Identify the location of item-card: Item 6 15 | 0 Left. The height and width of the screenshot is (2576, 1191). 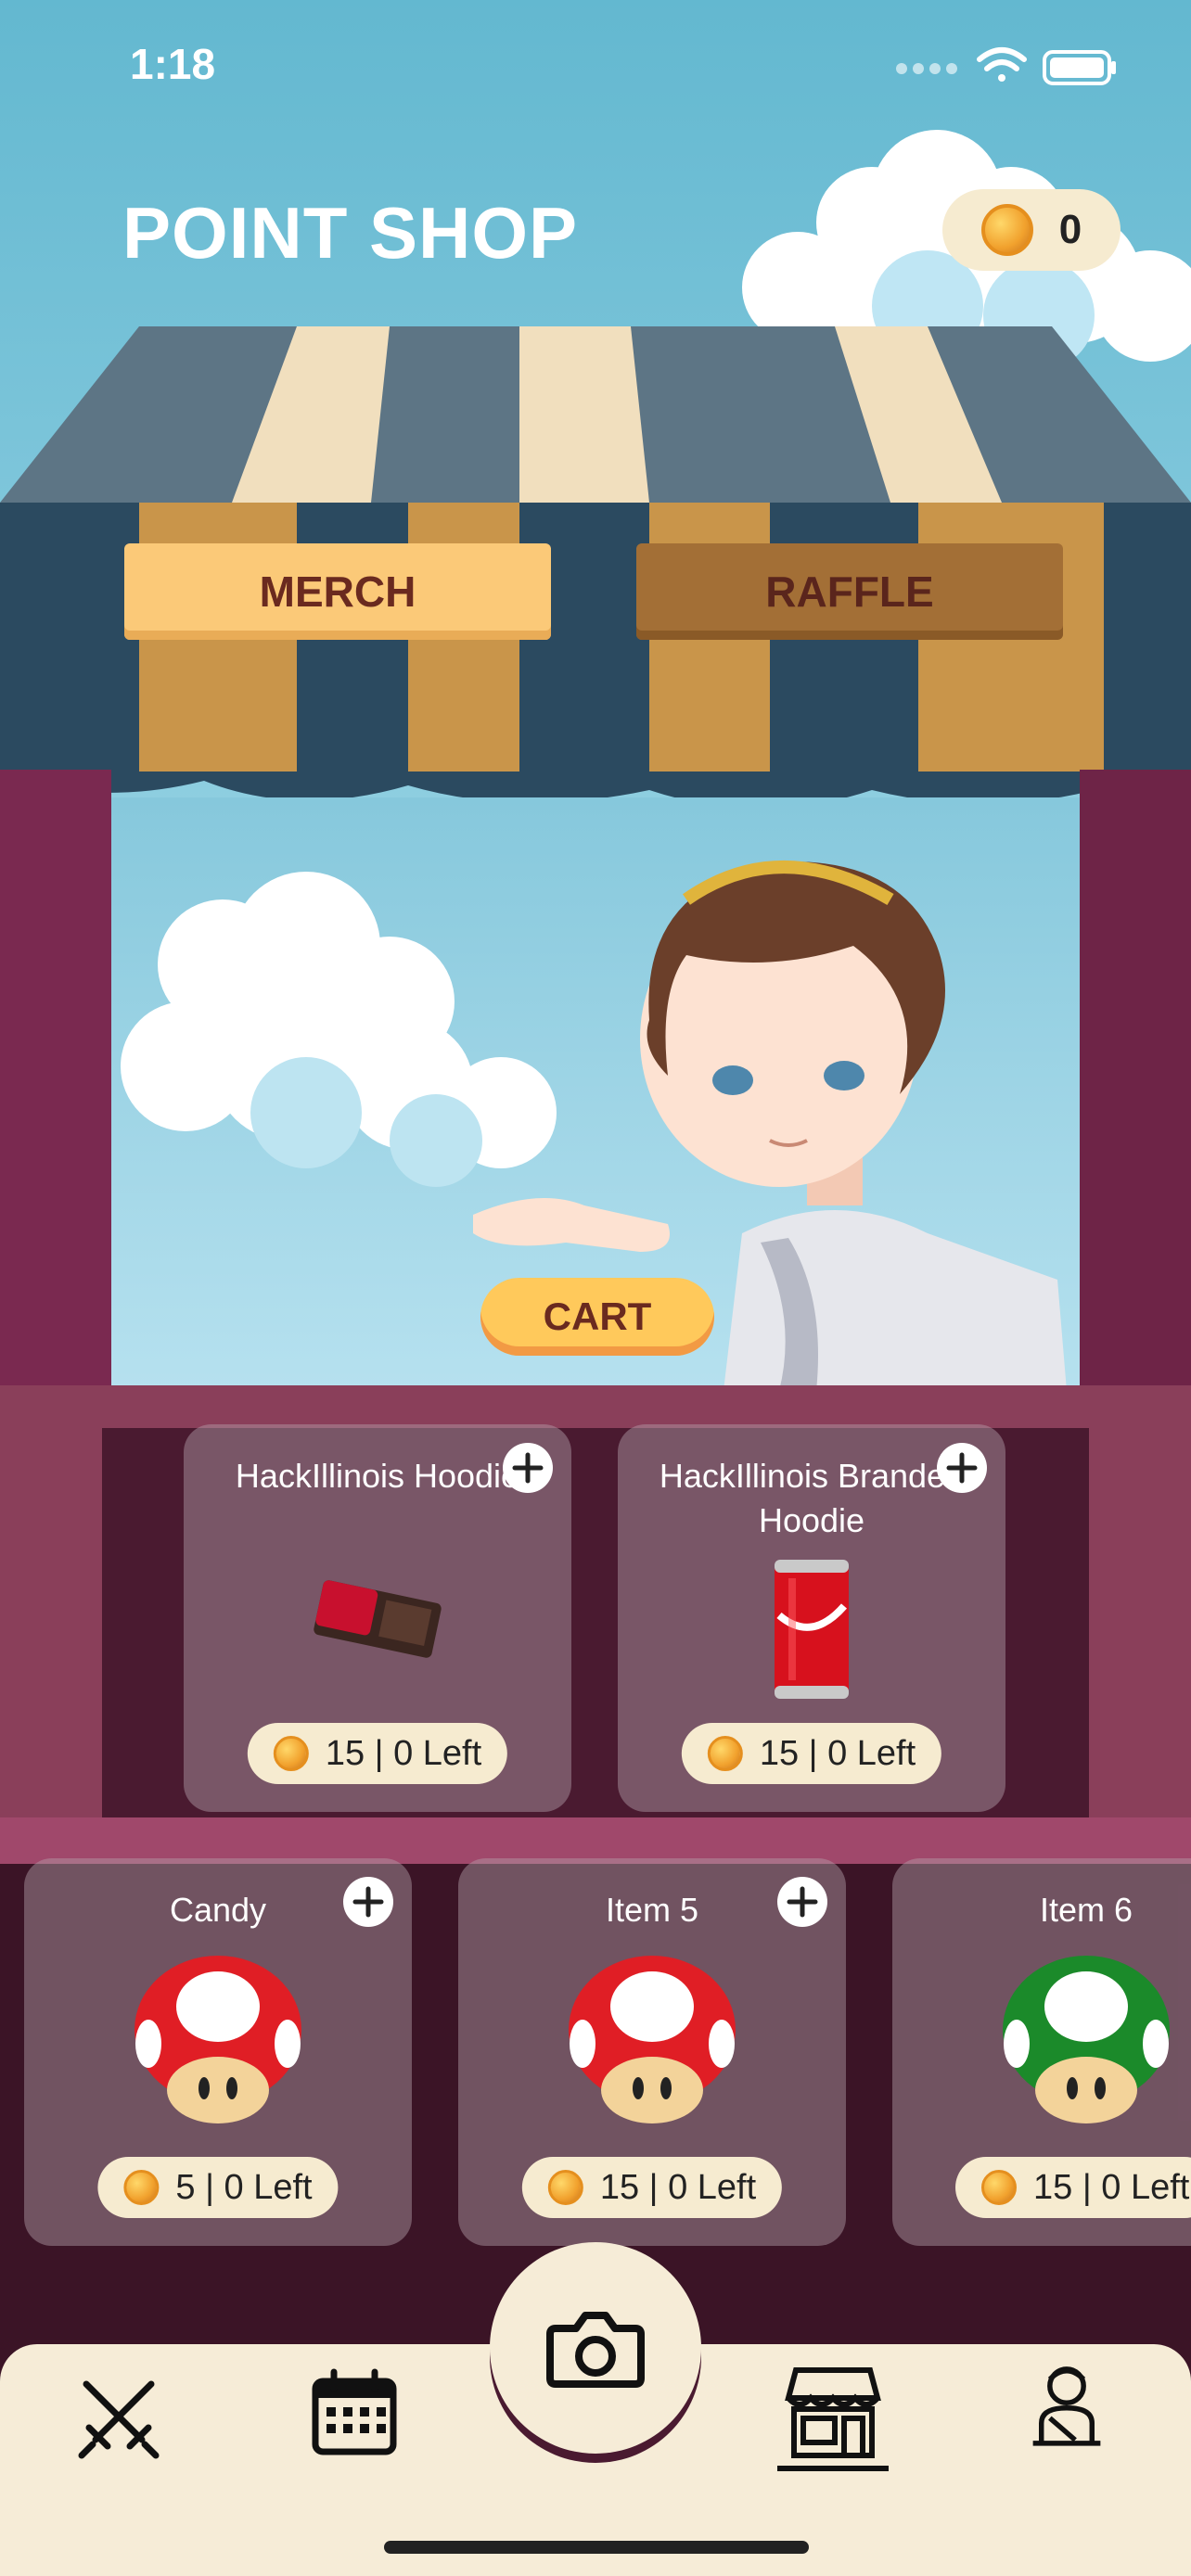
(1041, 2052).